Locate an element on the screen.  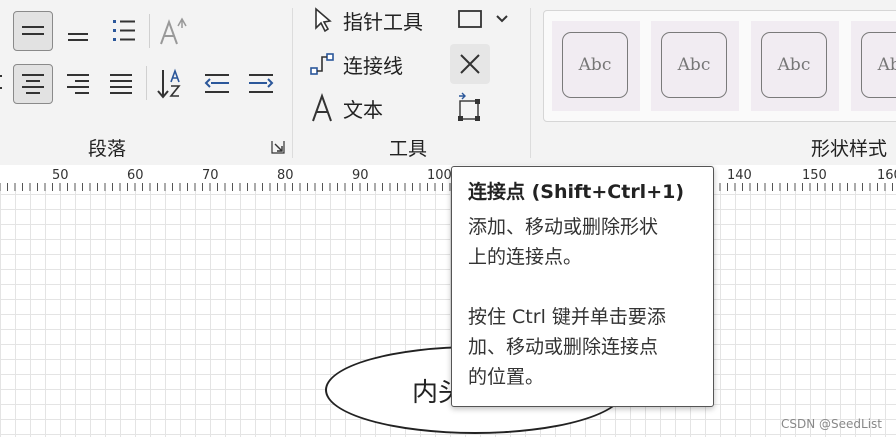
decrease-indent-button is located at coordinates (217, 84).